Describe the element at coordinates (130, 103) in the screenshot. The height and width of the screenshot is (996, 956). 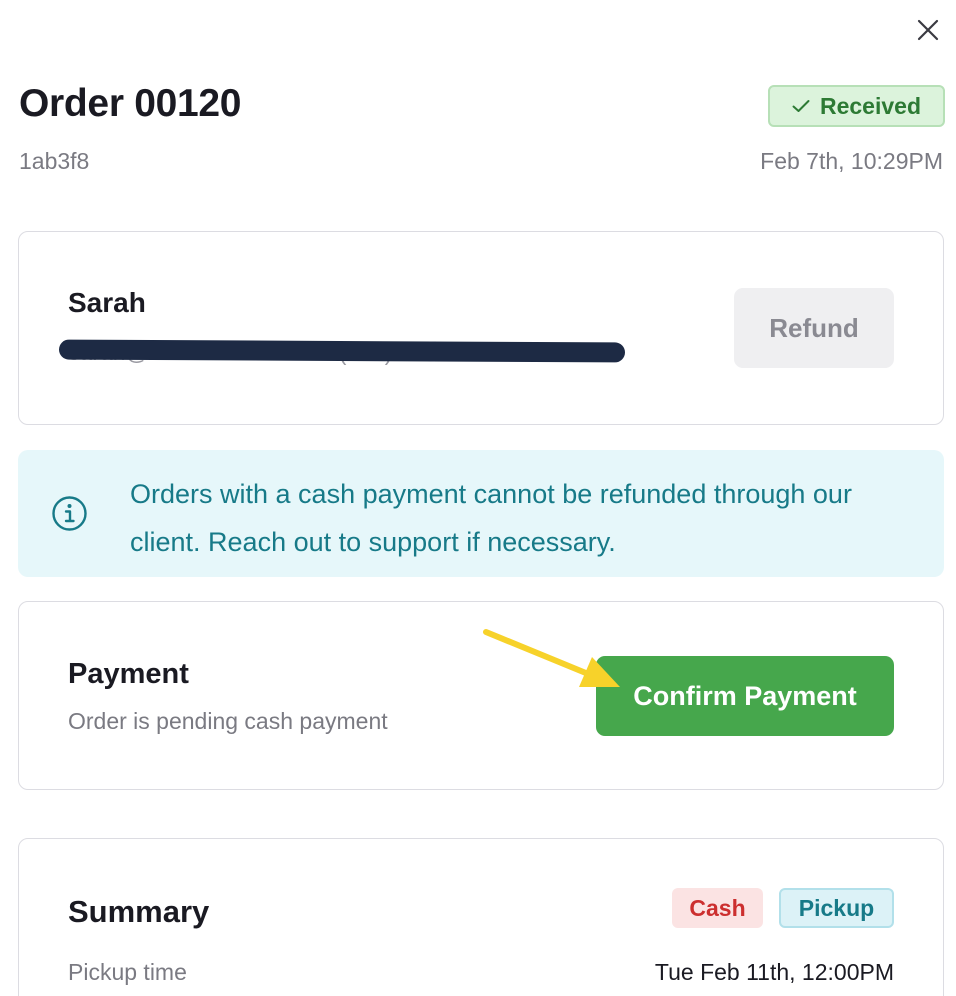
I see `order-title: Order 00120` at that location.